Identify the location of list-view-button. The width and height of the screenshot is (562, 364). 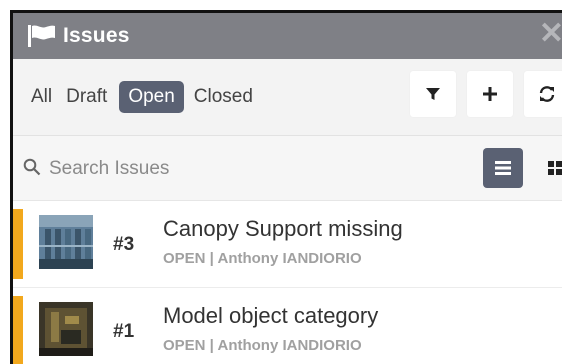
(503, 168).